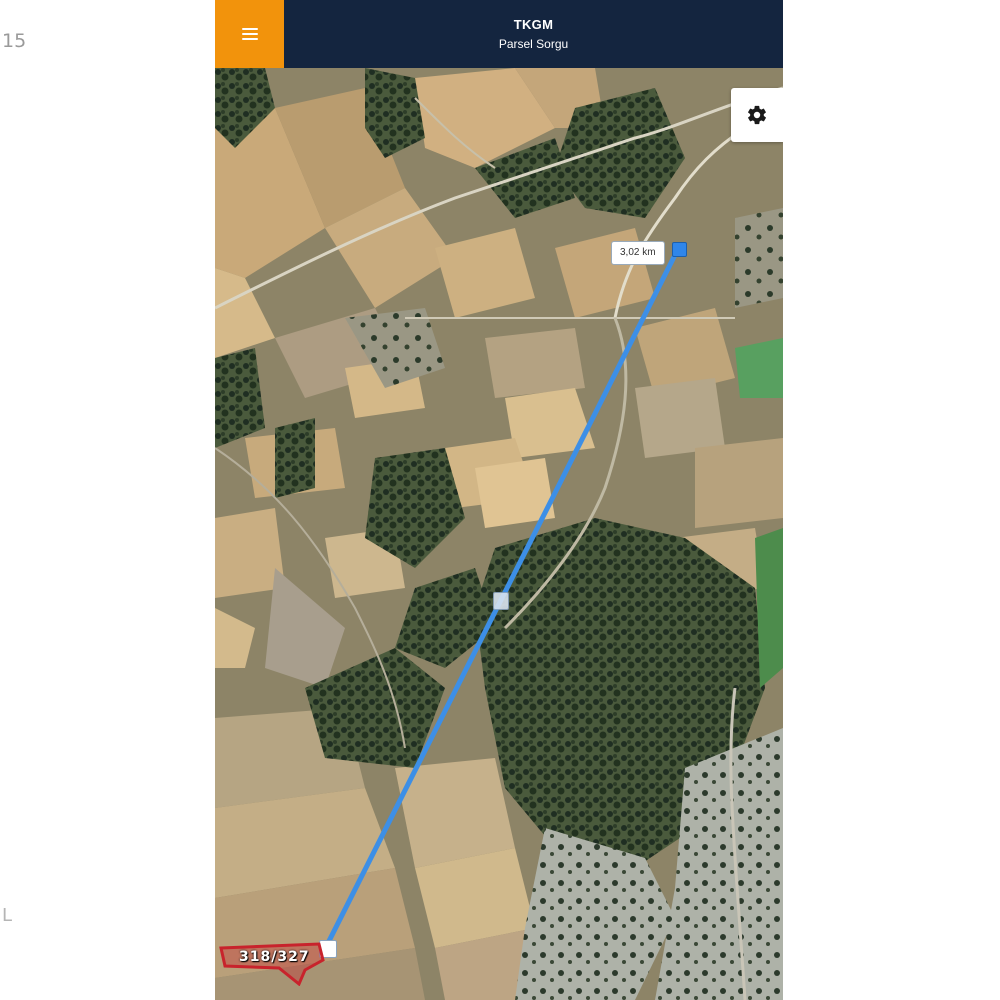 The image size is (1000, 1000). I want to click on settings-button, so click(757, 115).